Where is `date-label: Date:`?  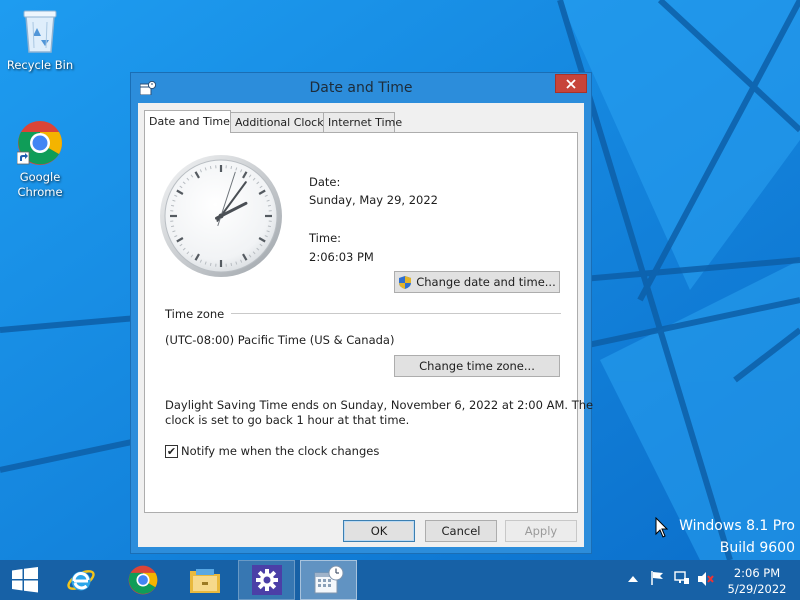
date-label: Date: is located at coordinates (325, 182).